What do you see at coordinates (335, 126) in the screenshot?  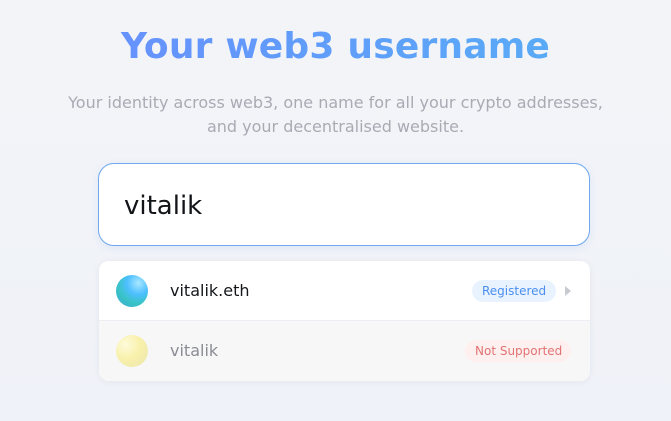 I see `subtitle-line-2: and your decentralised website.` at bounding box center [335, 126].